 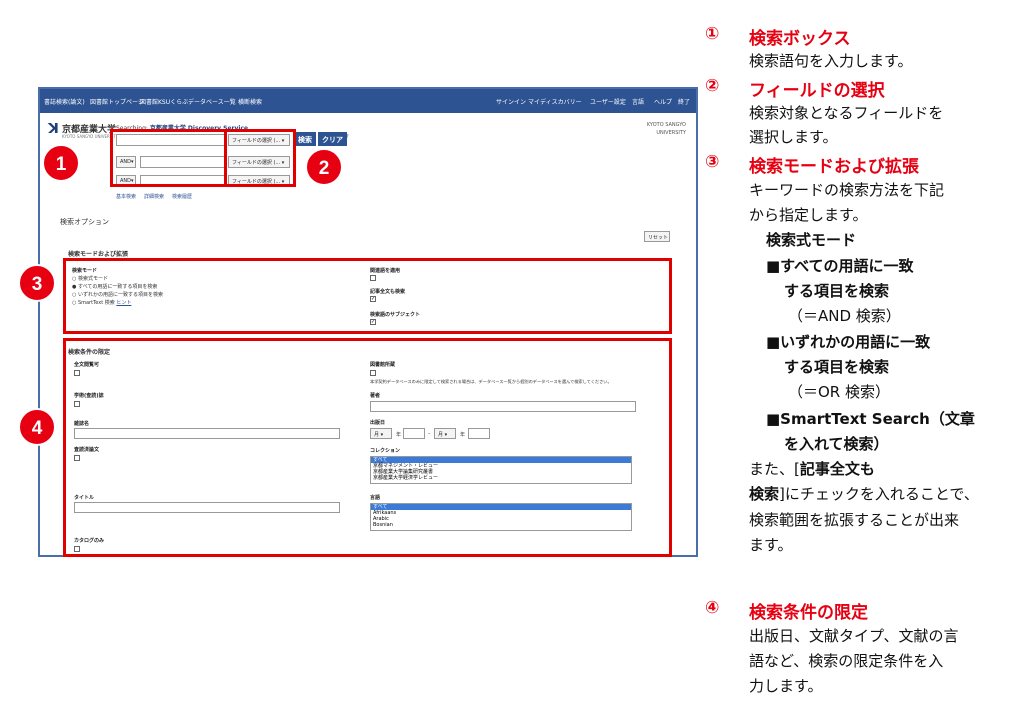 I want to click on nav-language: 言語, so click(x=638, y=101).